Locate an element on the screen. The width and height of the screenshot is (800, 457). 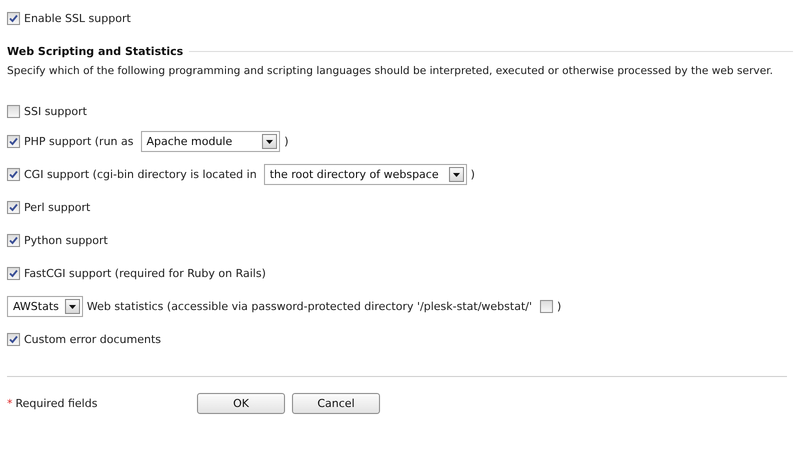
required-mark: * is located at coordinates (9, 403).